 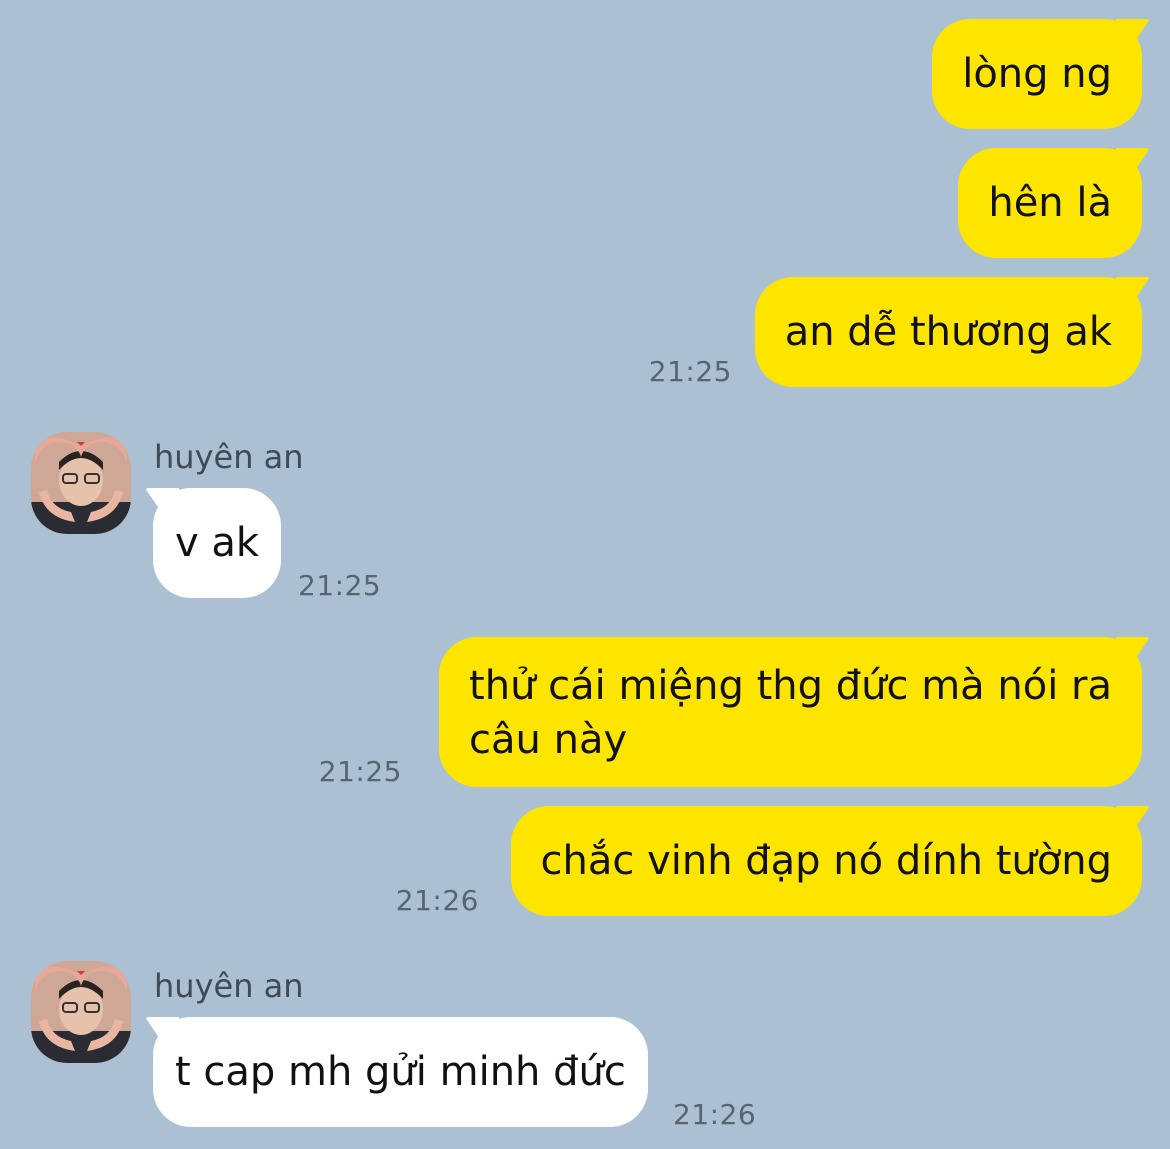 What do you see at coordinates (790, 712) in the screenshot?
I see `outgoing-message-bubble: thử cái miệng thg đức mà nói ra câu này` at bounding box center [790, 712].